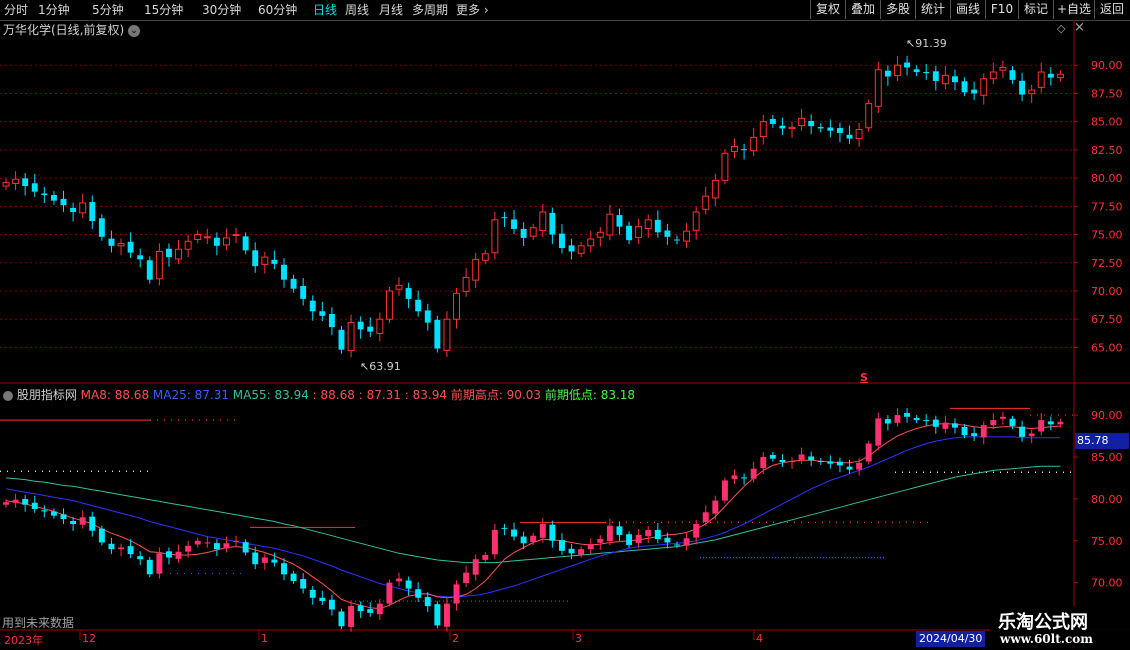 Image resolution: width=1130 pixels, height=650 pixels. What do you see at coordinates (23, 640) in the screenshot?
I see `time-label-year: 2023年` at bounding box center [23, 640].